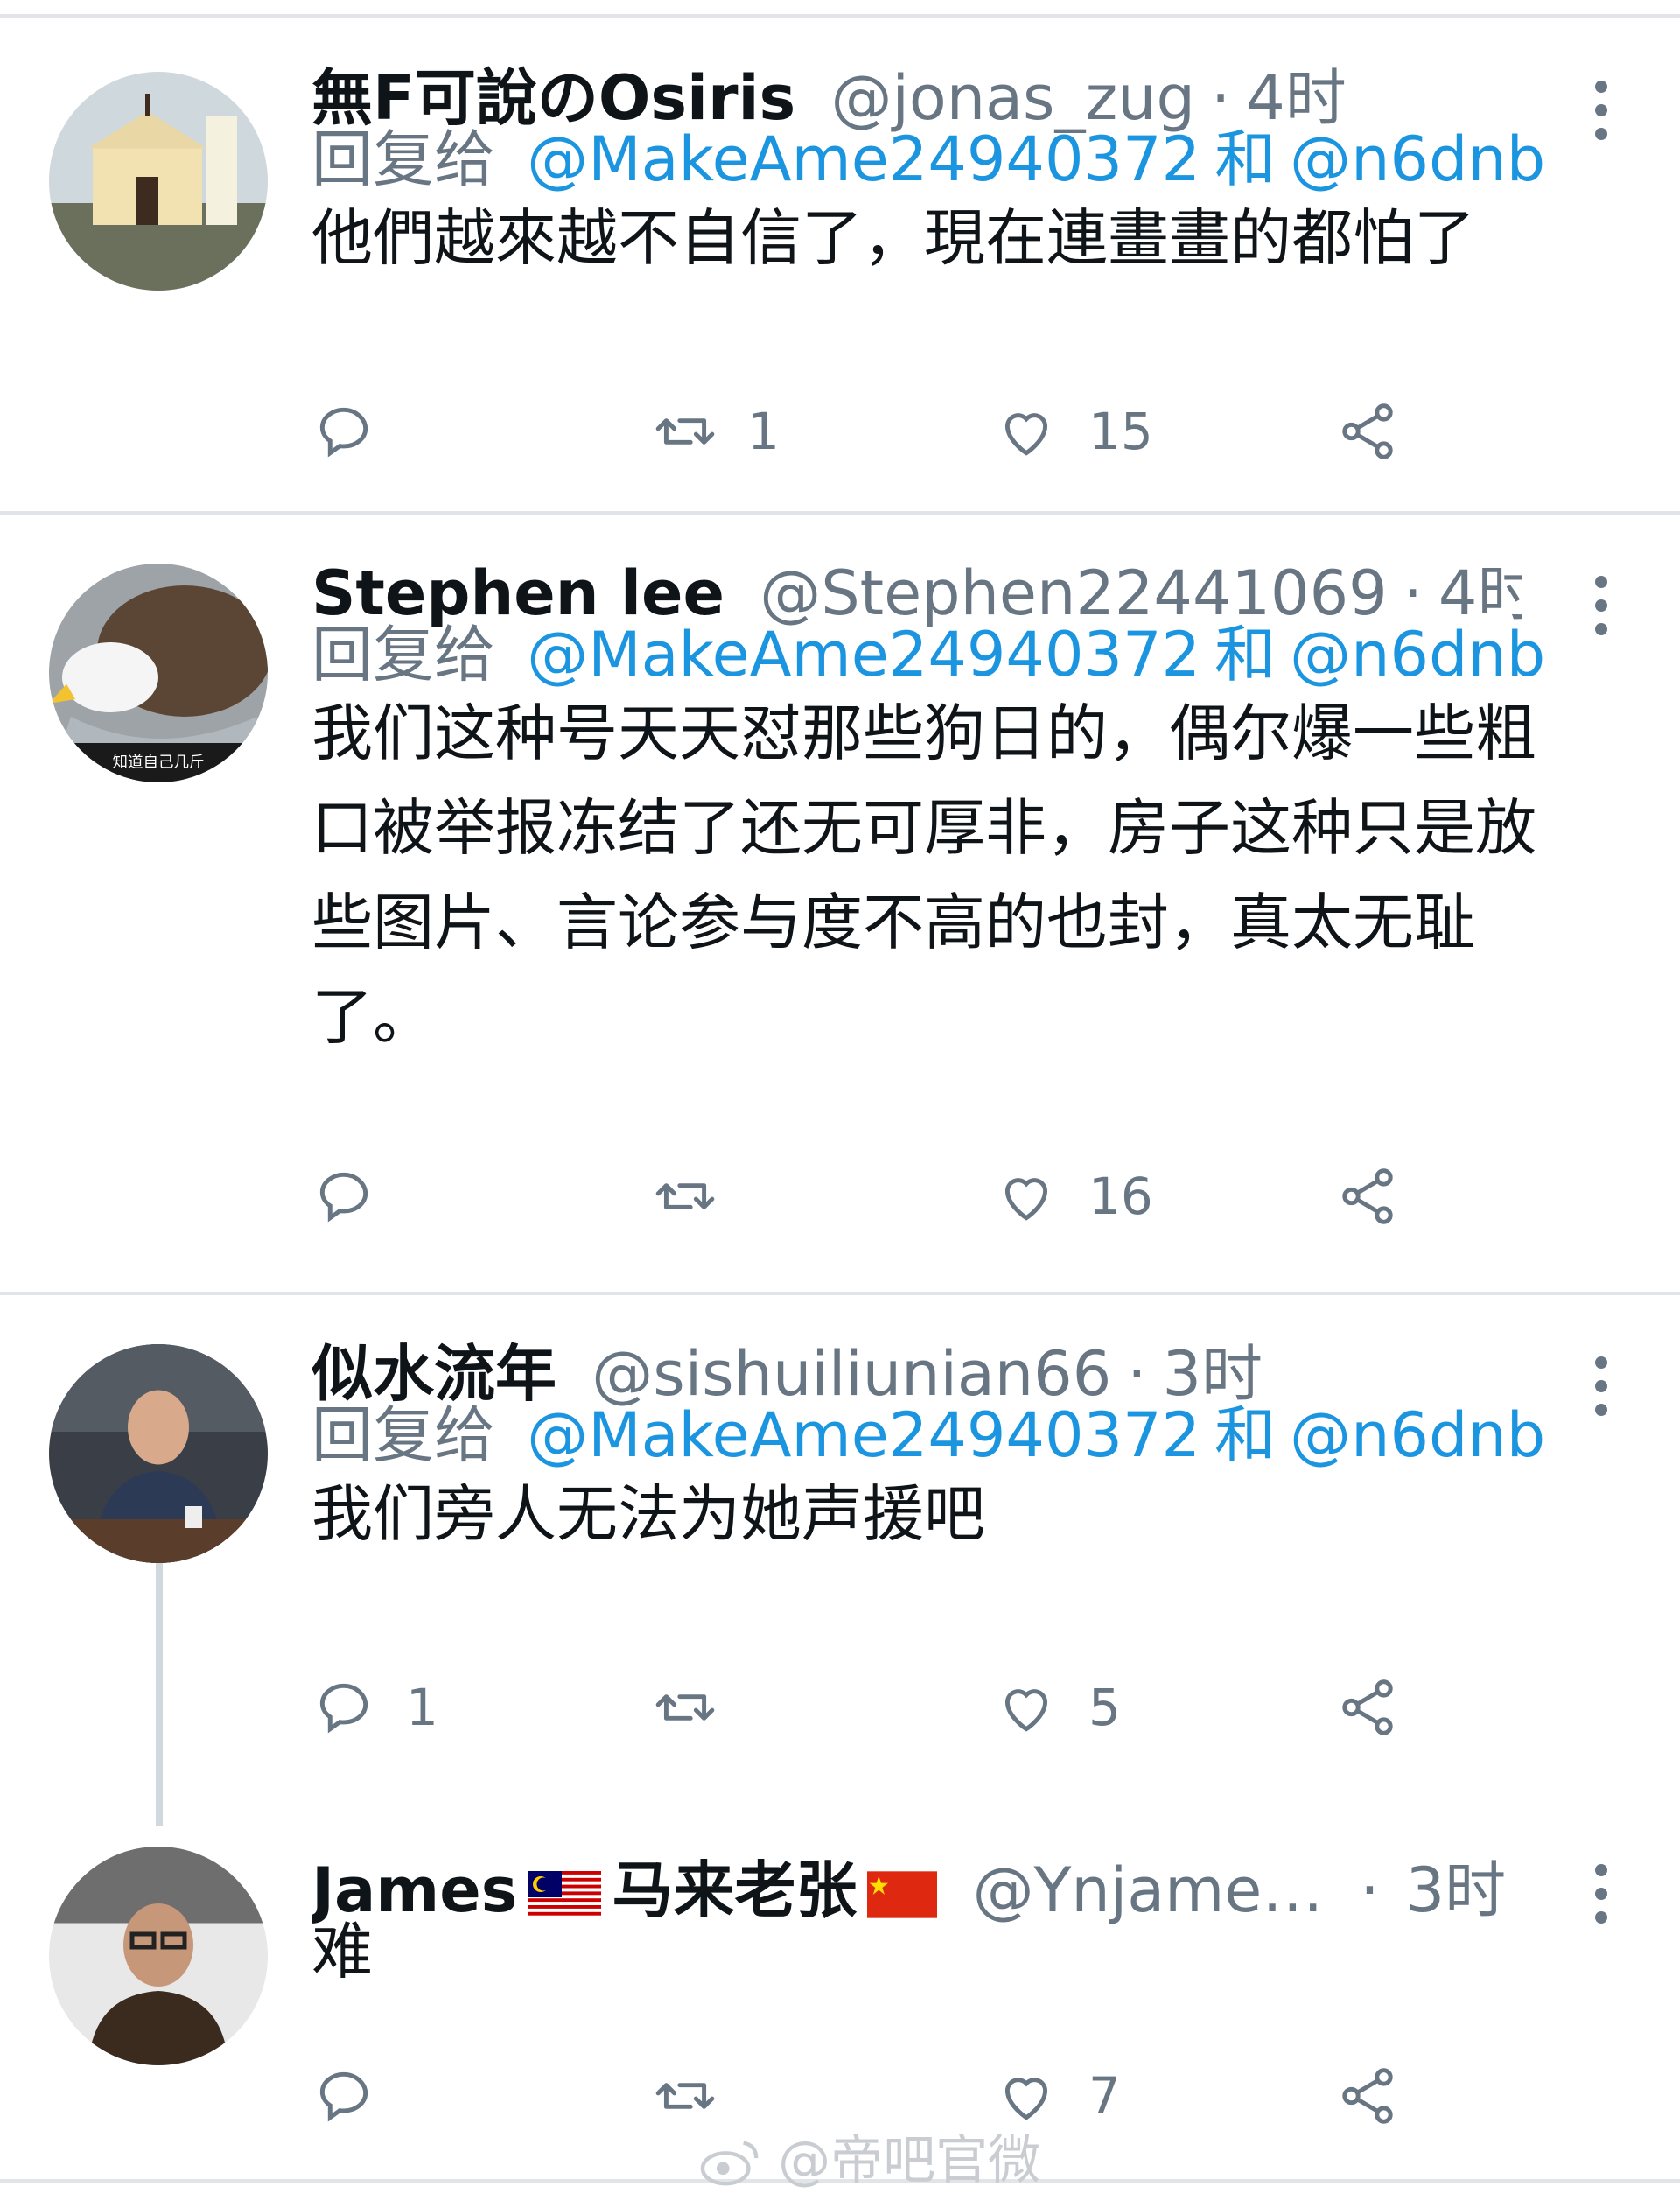 The width and height of the screenshot is (1680, 2194). I want to click on user-handle: @Stephen22441069, so click(1073, 593).